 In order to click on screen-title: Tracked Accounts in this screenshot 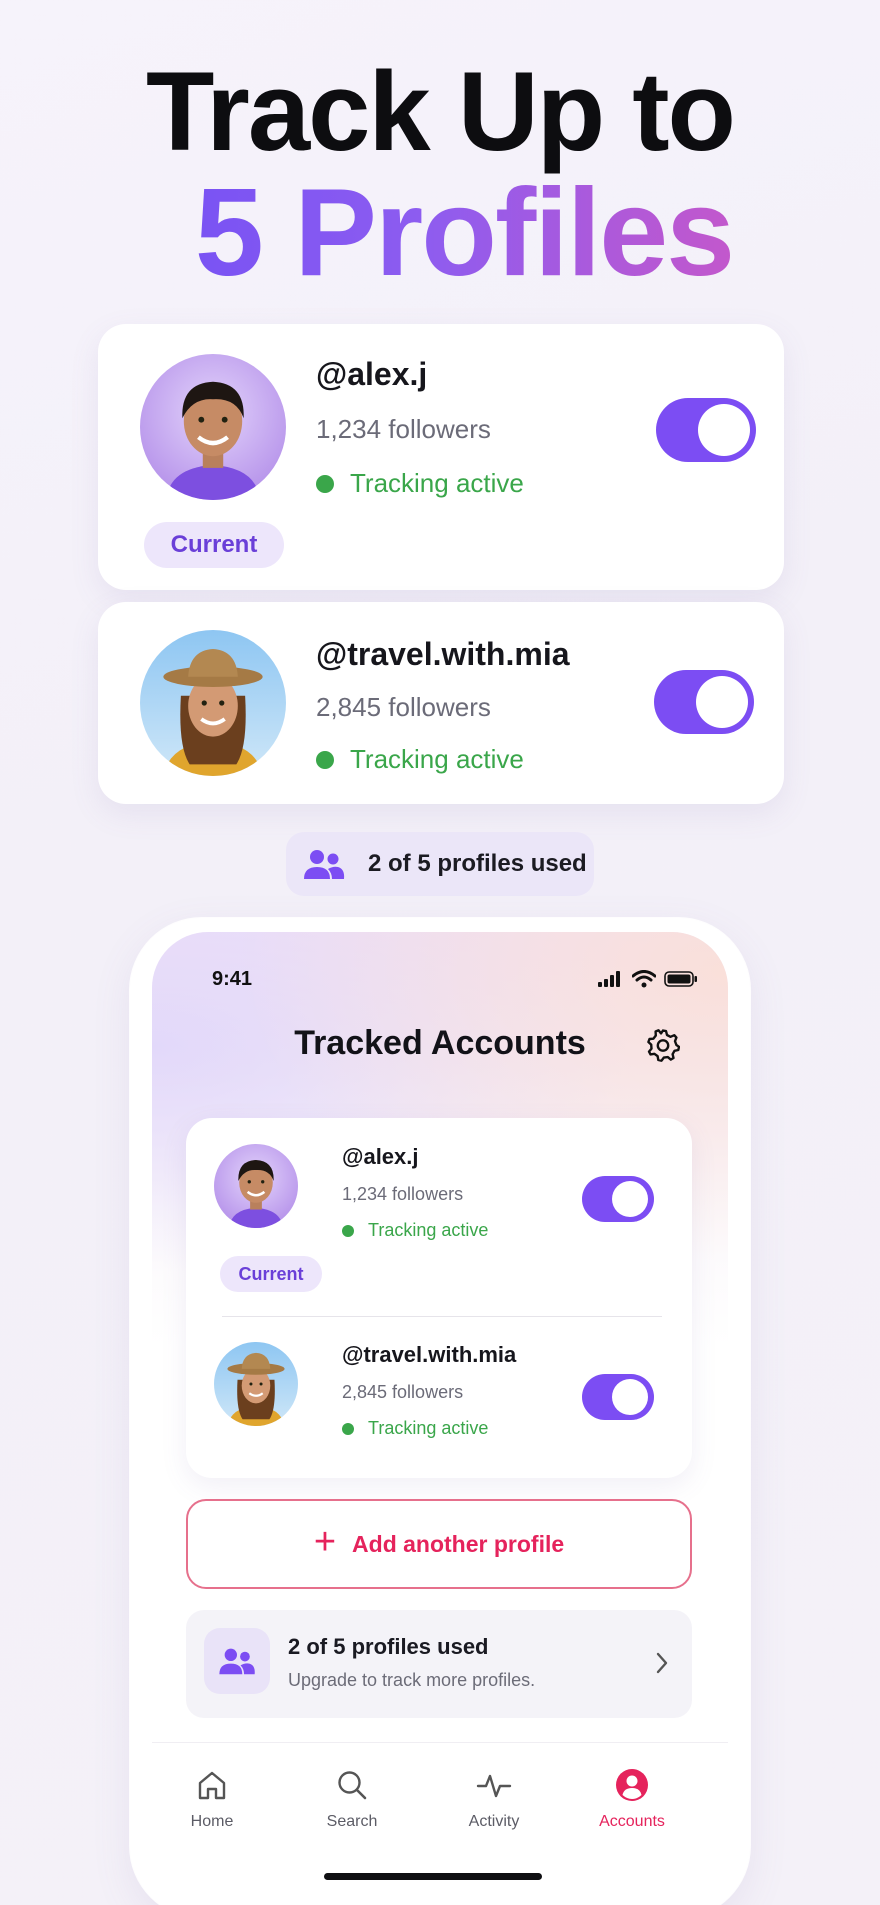, I will do `click(440, 1043)`.